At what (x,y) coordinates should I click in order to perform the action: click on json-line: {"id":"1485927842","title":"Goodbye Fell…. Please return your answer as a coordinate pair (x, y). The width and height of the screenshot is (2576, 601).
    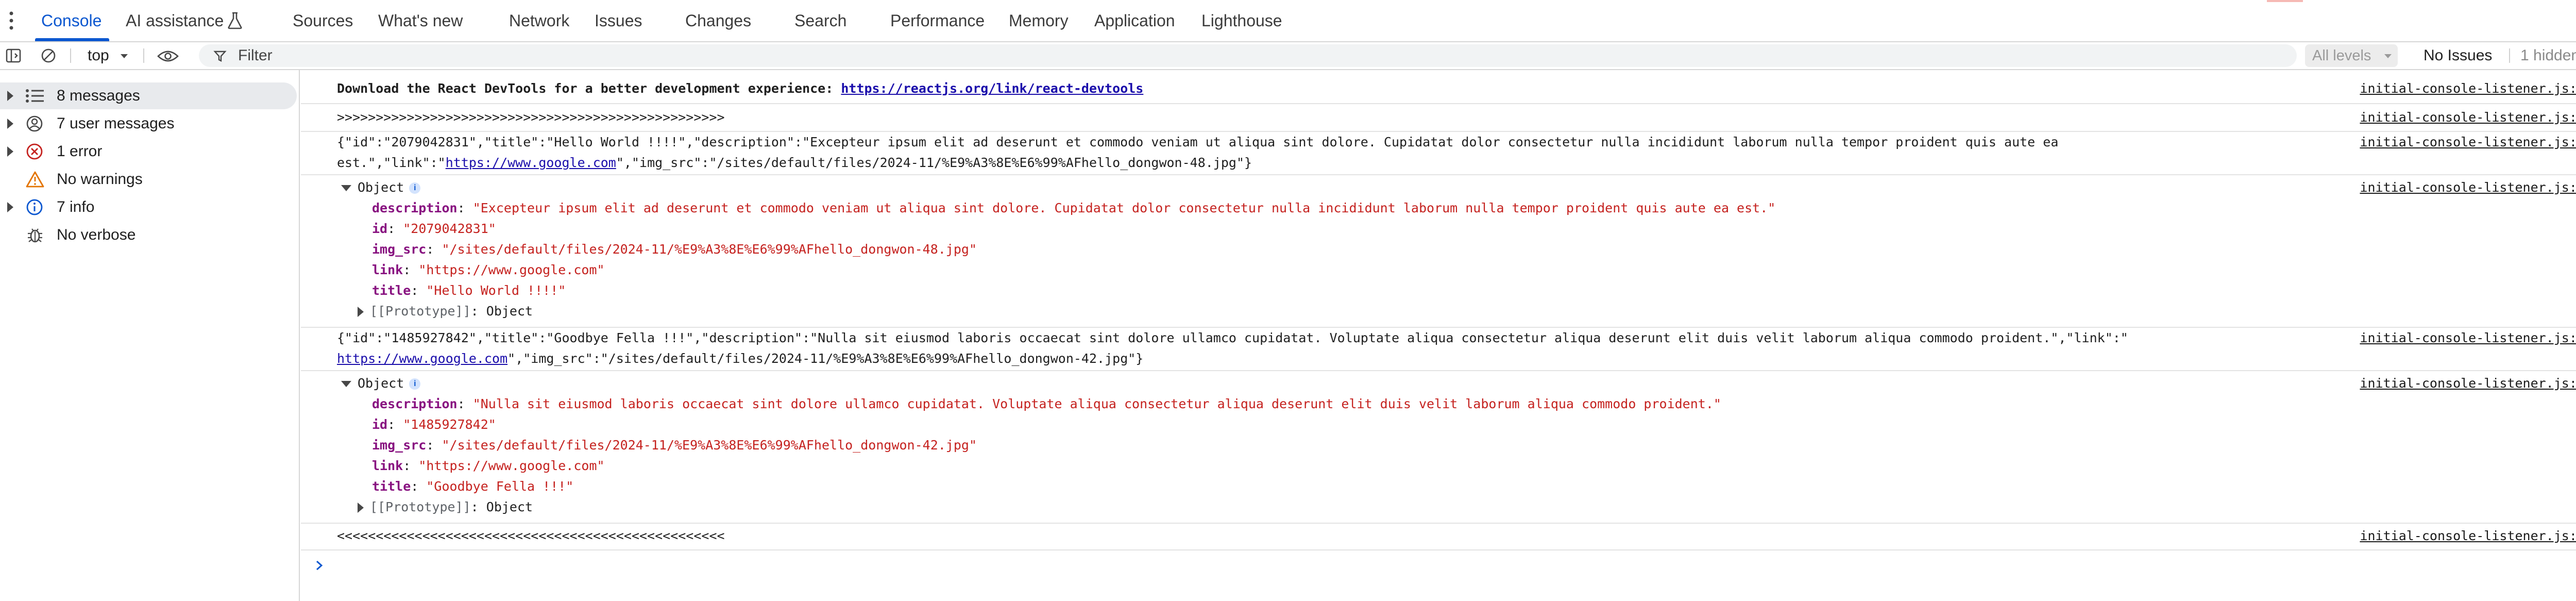
    Looking at the image, I should click on (1233, 338).